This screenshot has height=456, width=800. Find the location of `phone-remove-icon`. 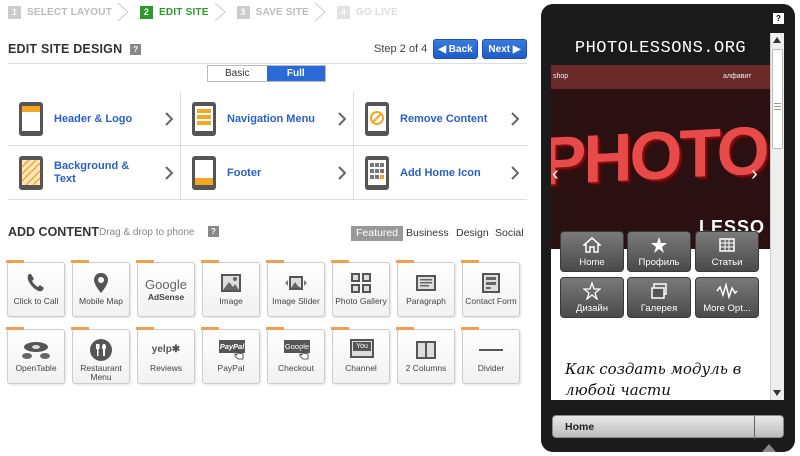

phone-remove-icon is located at coordinates (377, 119).